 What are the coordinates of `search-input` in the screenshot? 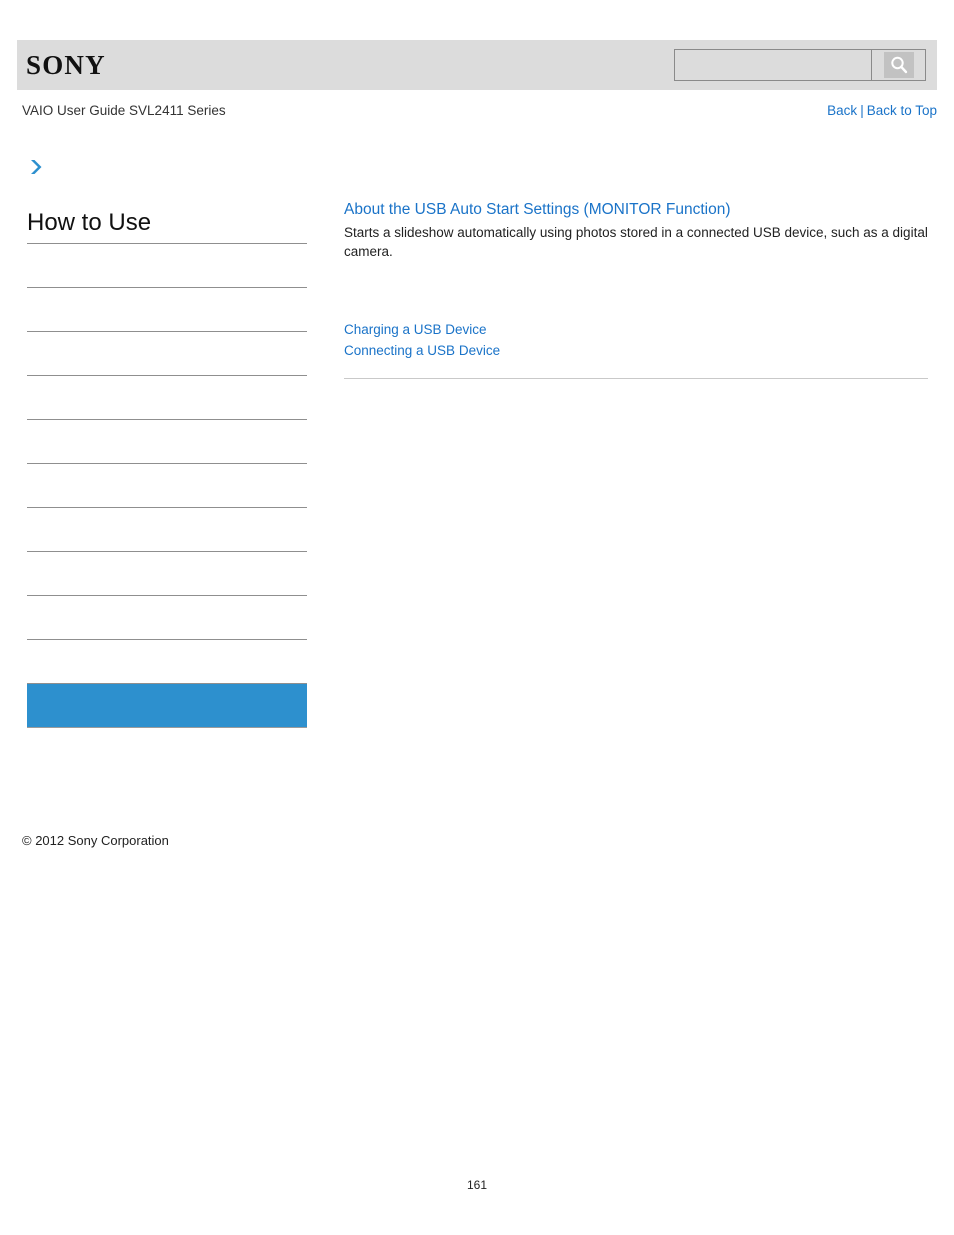 It's located at (773, 65).